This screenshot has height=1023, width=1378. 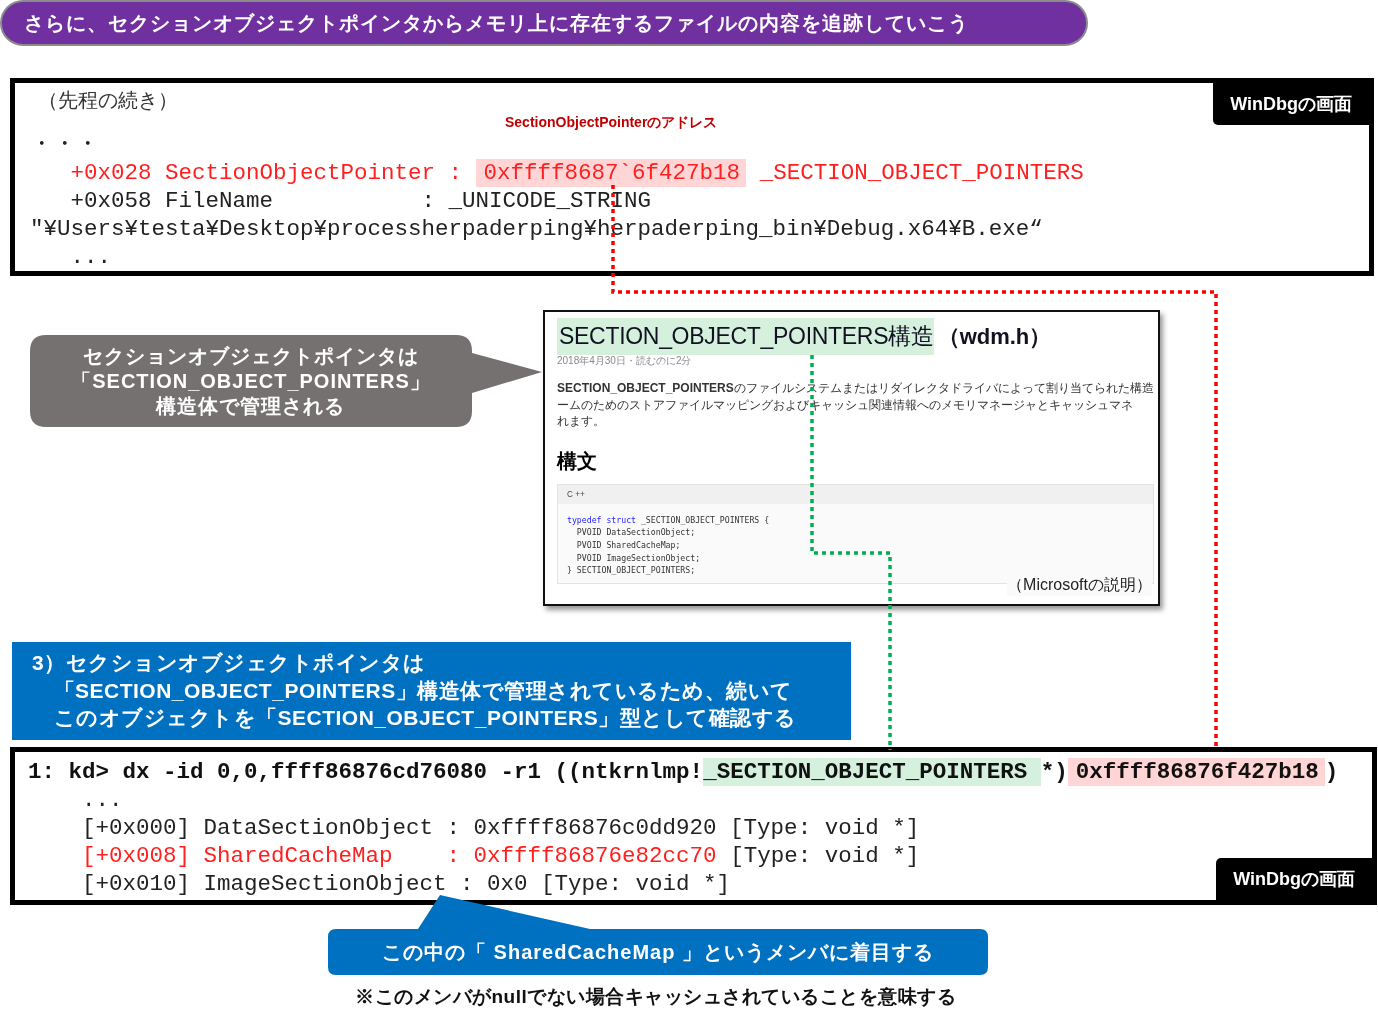 I want to click on callout-text-line: セクションオブジェクトポインタは, so click(x=251, y=356).